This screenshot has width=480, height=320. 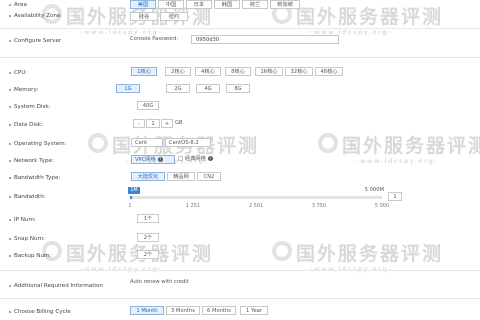 I want to click on cpu-option-1: 1核心, so click(x=144, y=71).